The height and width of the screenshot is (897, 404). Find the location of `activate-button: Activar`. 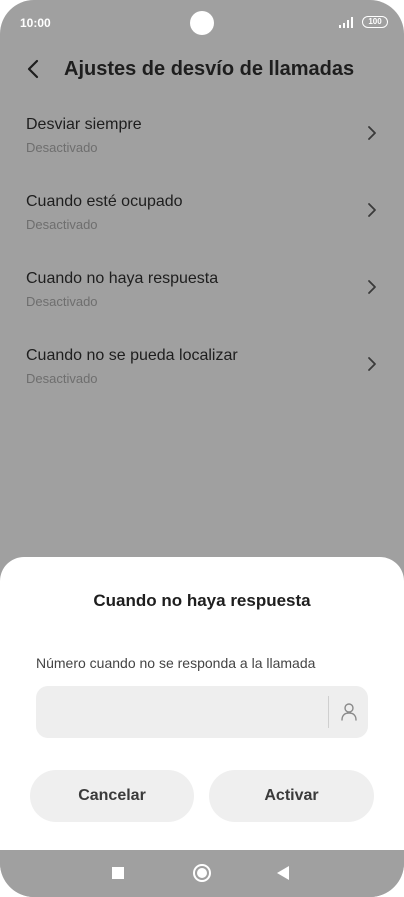

activate-button: Activar is located at coordinates (291, 796).